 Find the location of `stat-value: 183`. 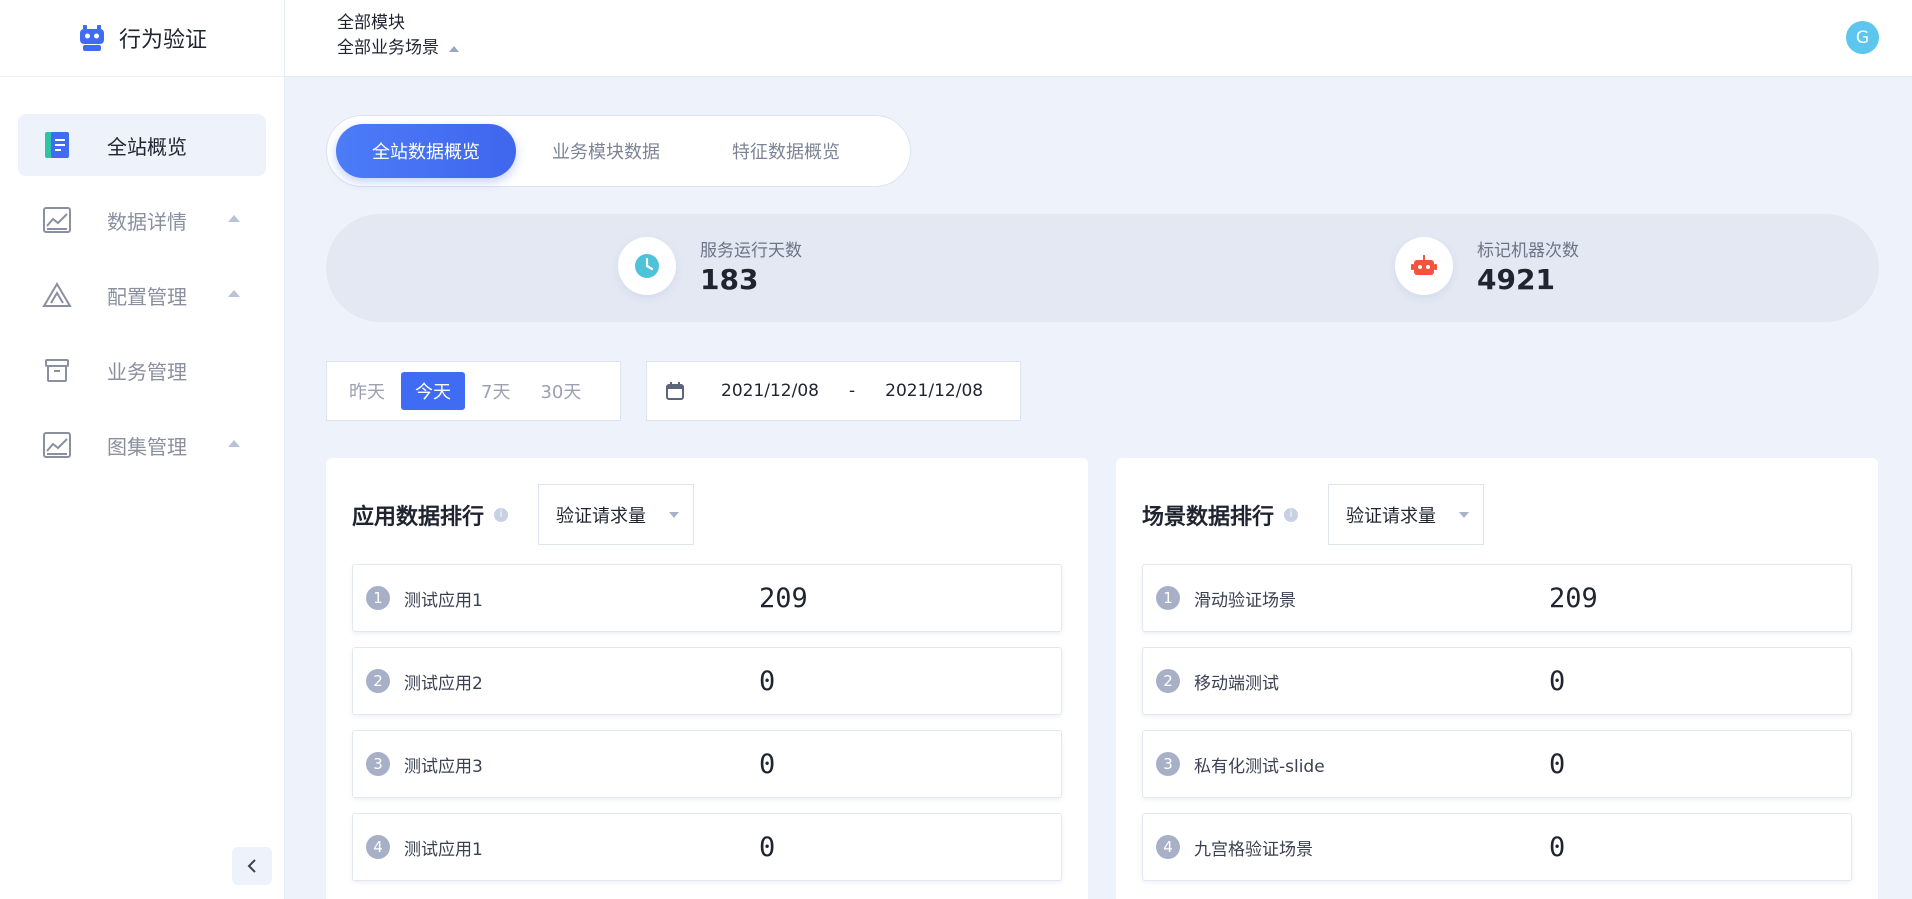

stat-value: 183 is located at coordinates (729, 279).